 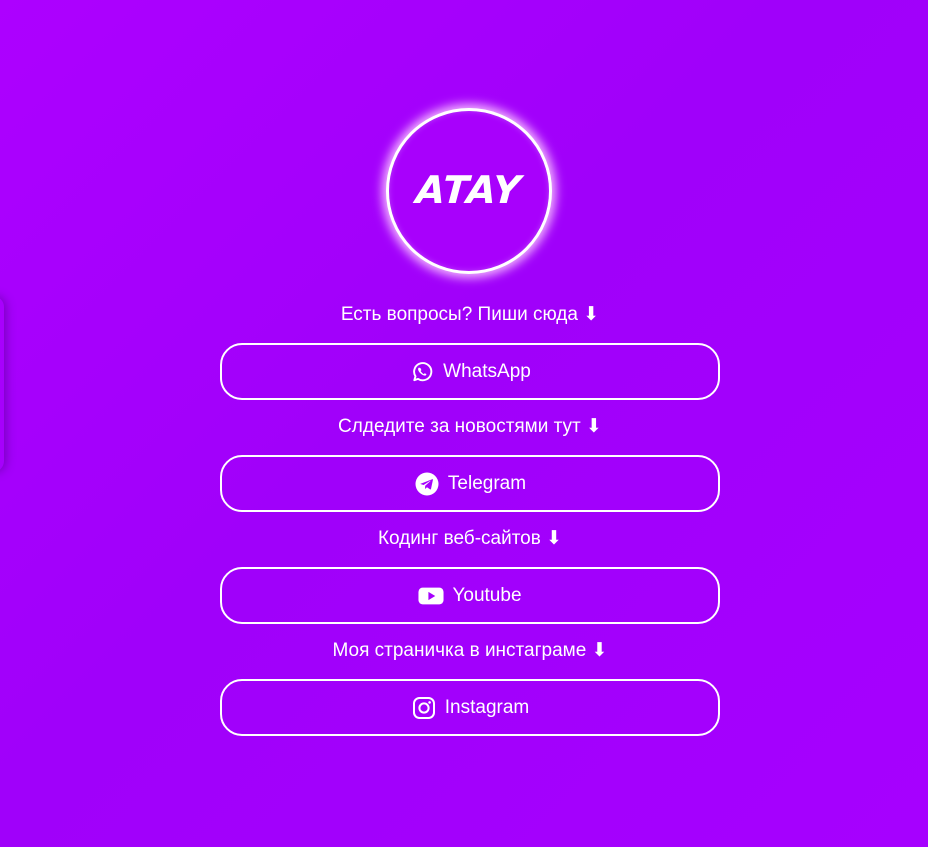 I want to click on youtube-icon, so click(x=431, y=596).